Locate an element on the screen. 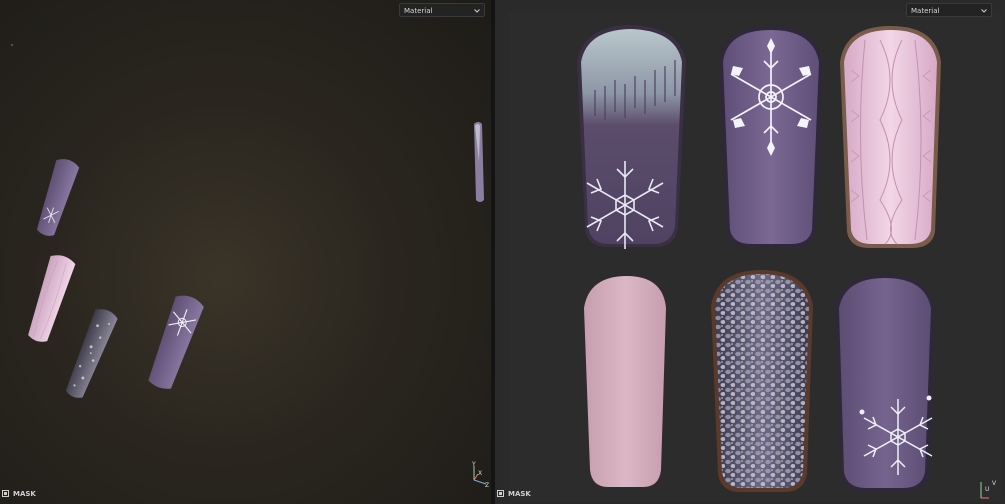  axis-gizmo-icon: Y X Z is located at coordinates (478, 474).